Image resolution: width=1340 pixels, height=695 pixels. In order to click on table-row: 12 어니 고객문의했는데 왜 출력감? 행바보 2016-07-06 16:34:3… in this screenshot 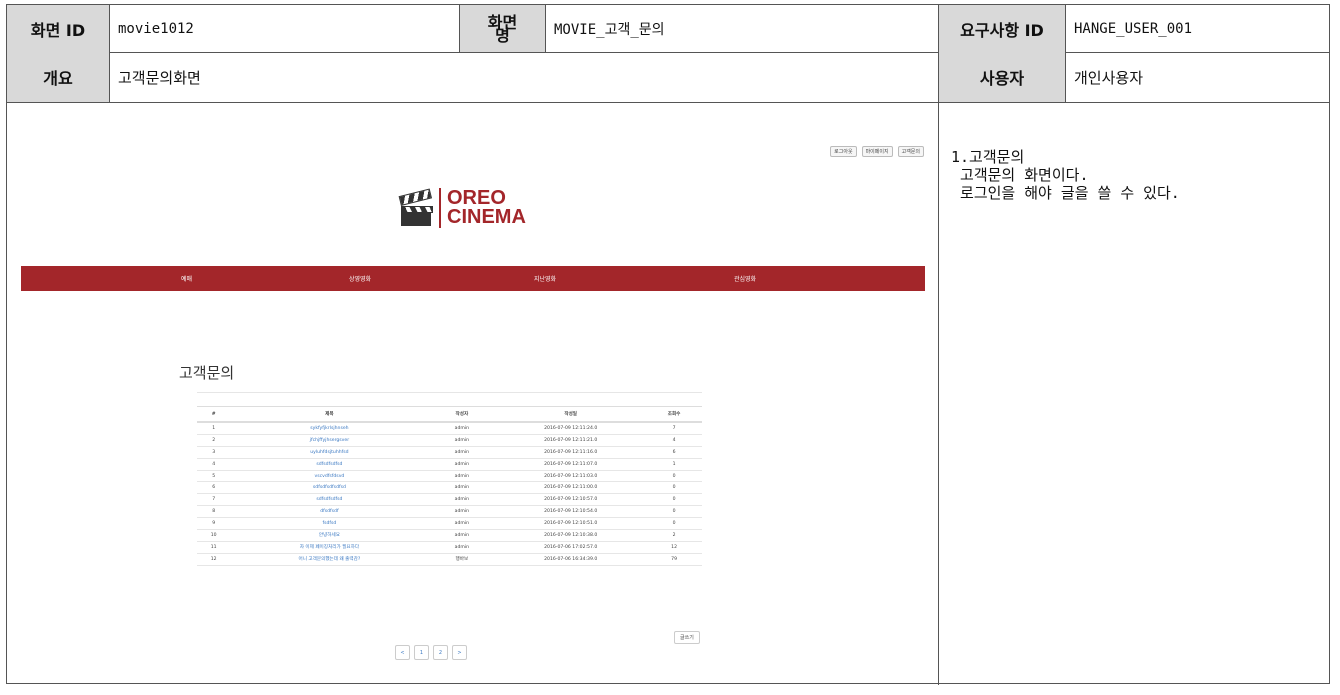, I will do `click(449, 559)`.